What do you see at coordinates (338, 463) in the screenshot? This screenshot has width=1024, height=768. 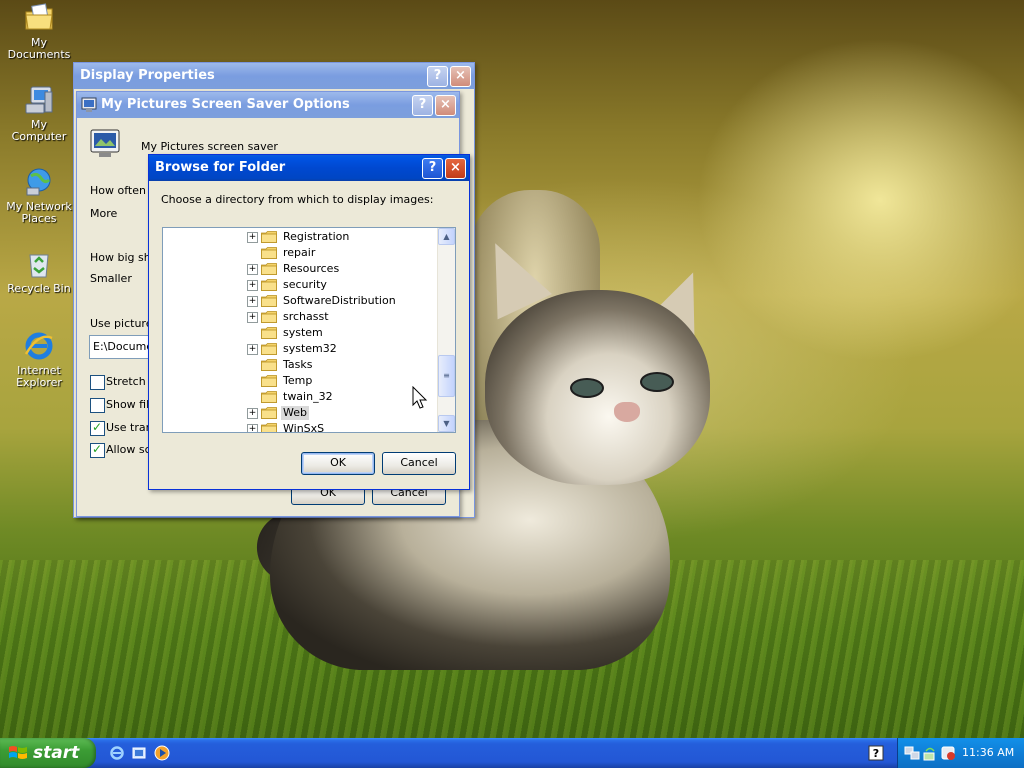 I see `ok-button: OK` at bounding box center [338, 463].